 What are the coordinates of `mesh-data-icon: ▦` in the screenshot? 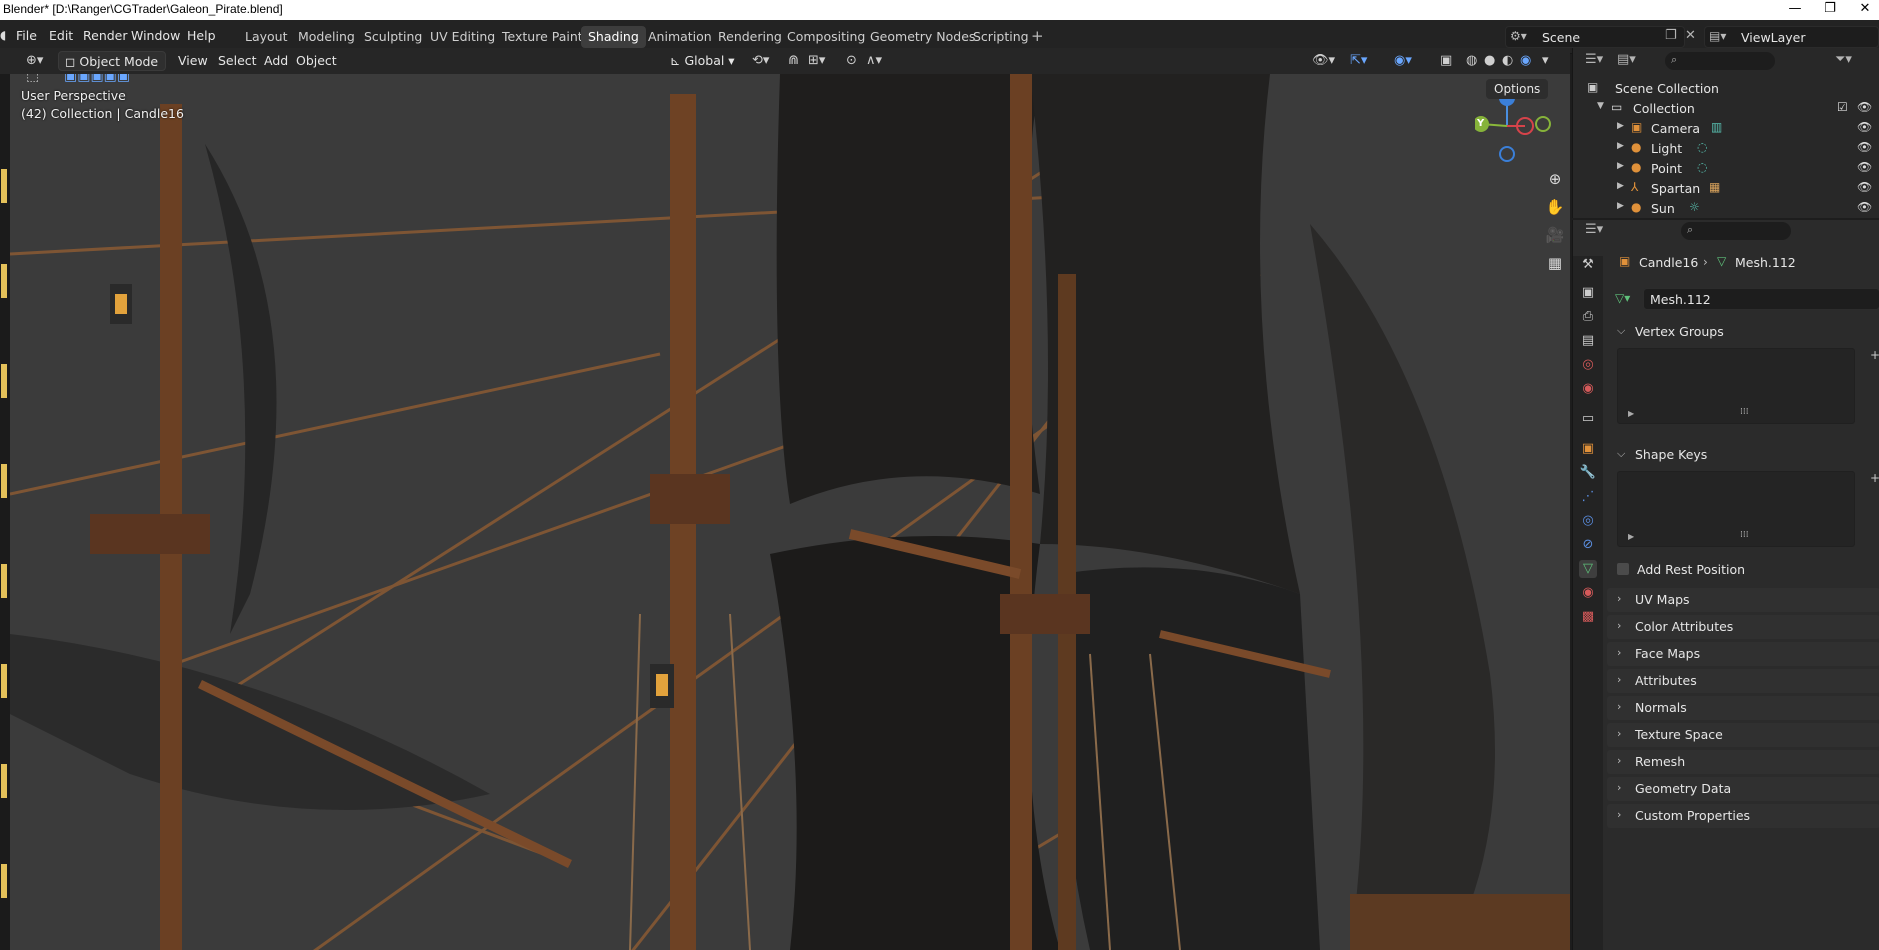 It's located at (1714, 187).